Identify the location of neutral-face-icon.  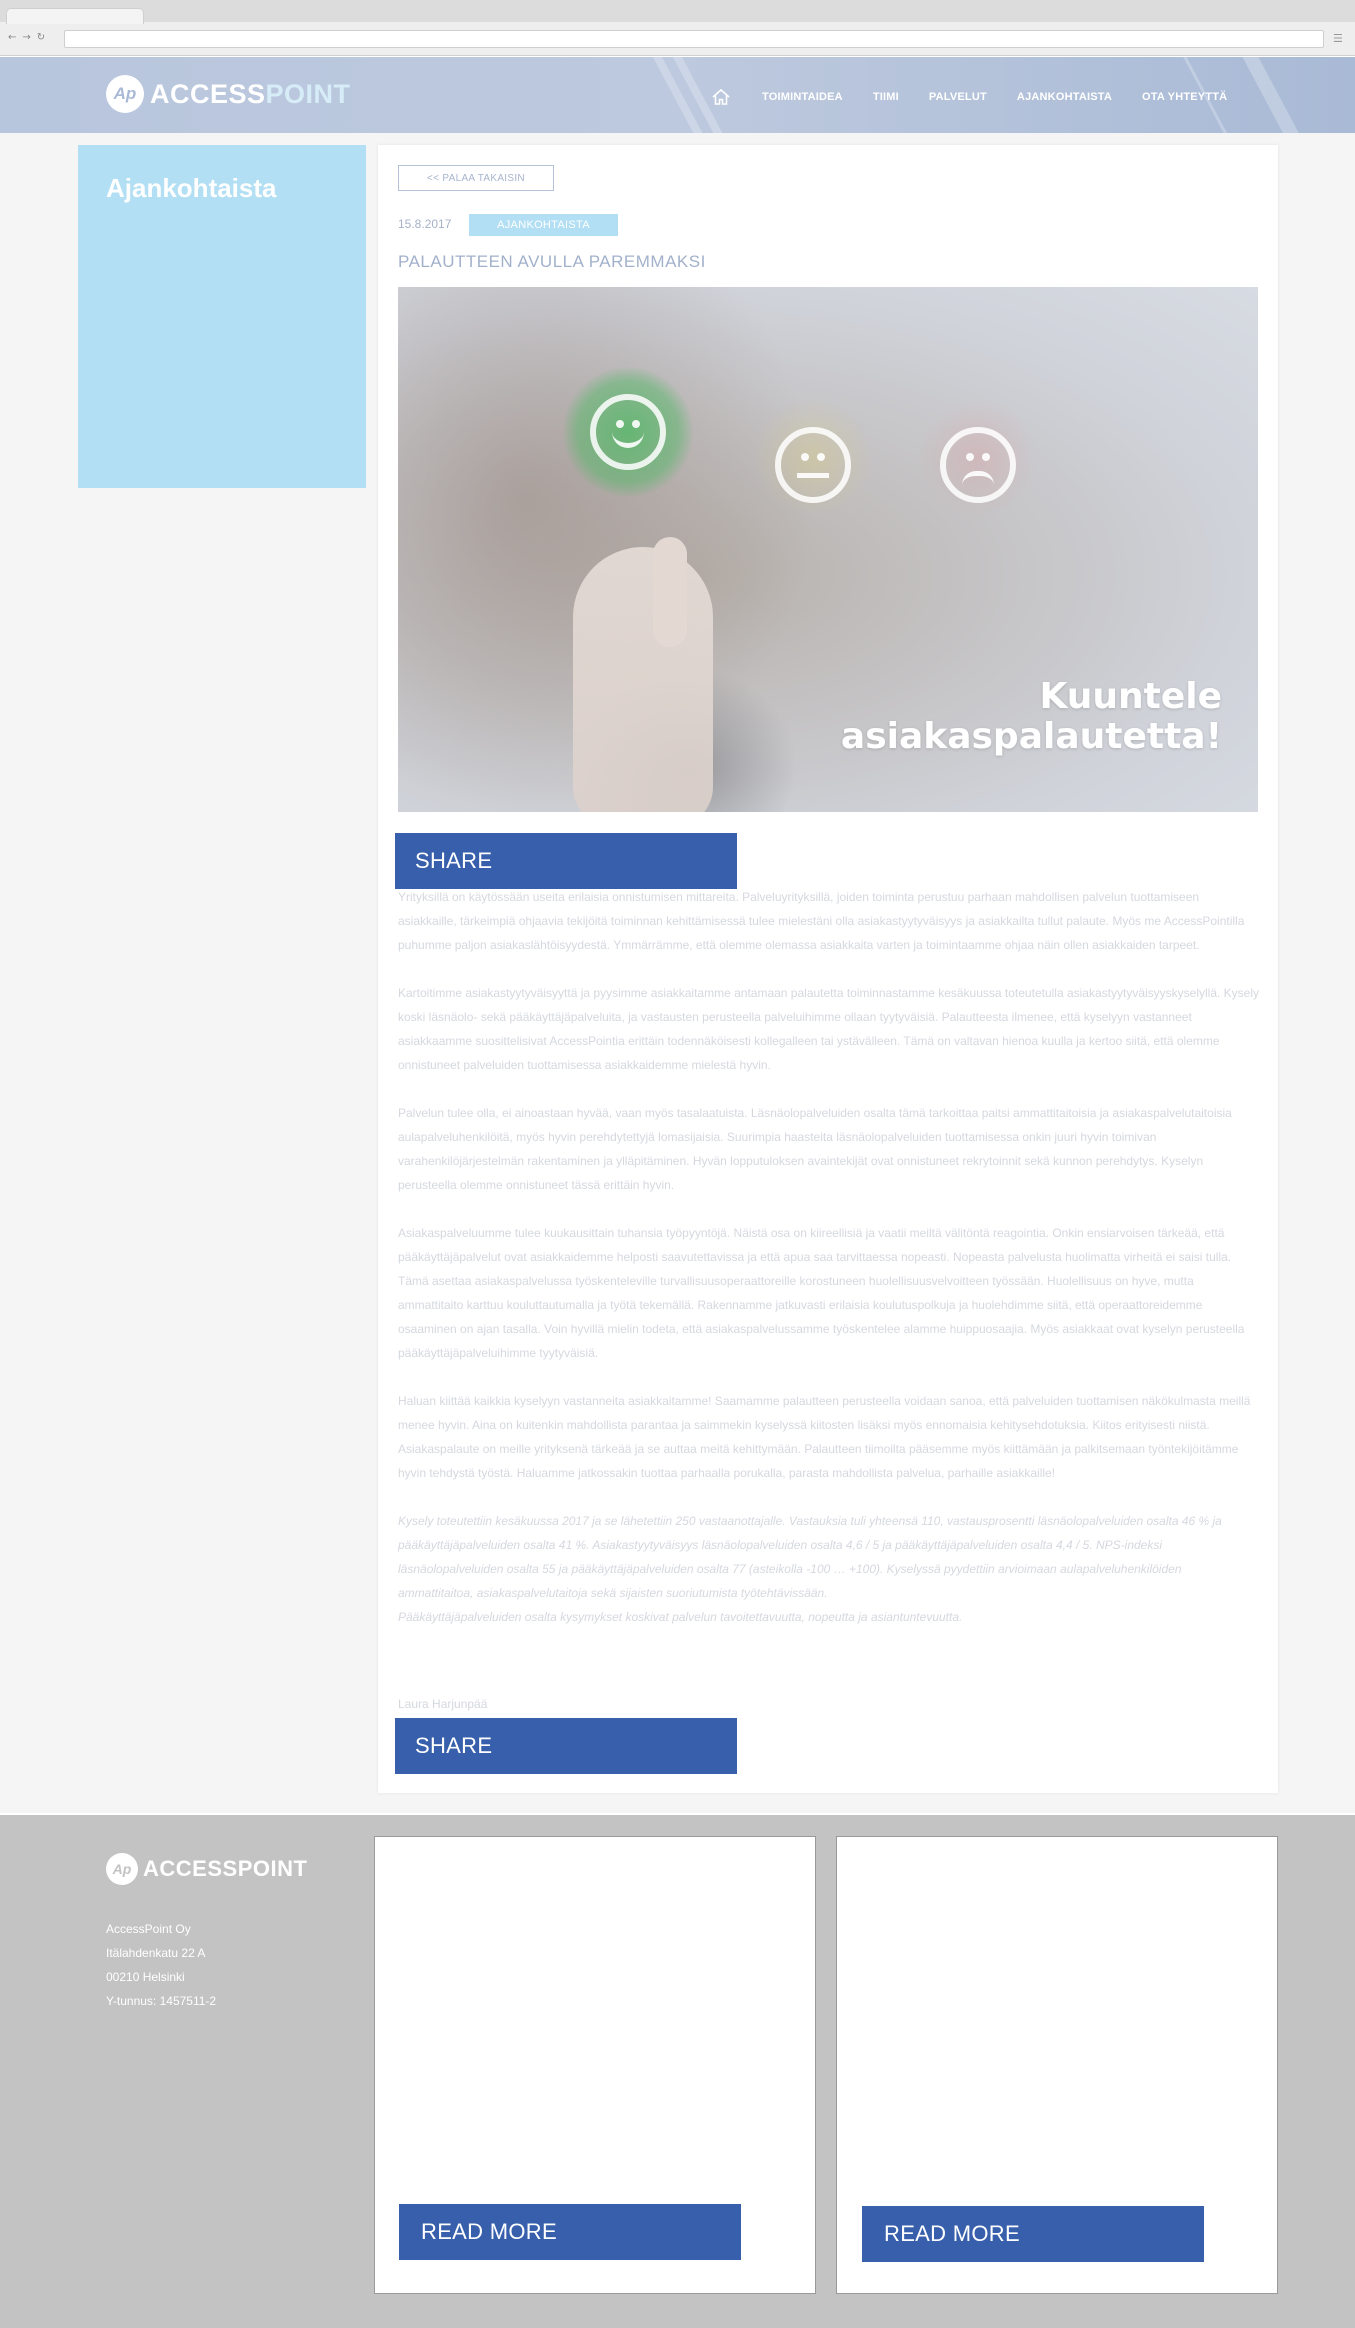
(813, 465).